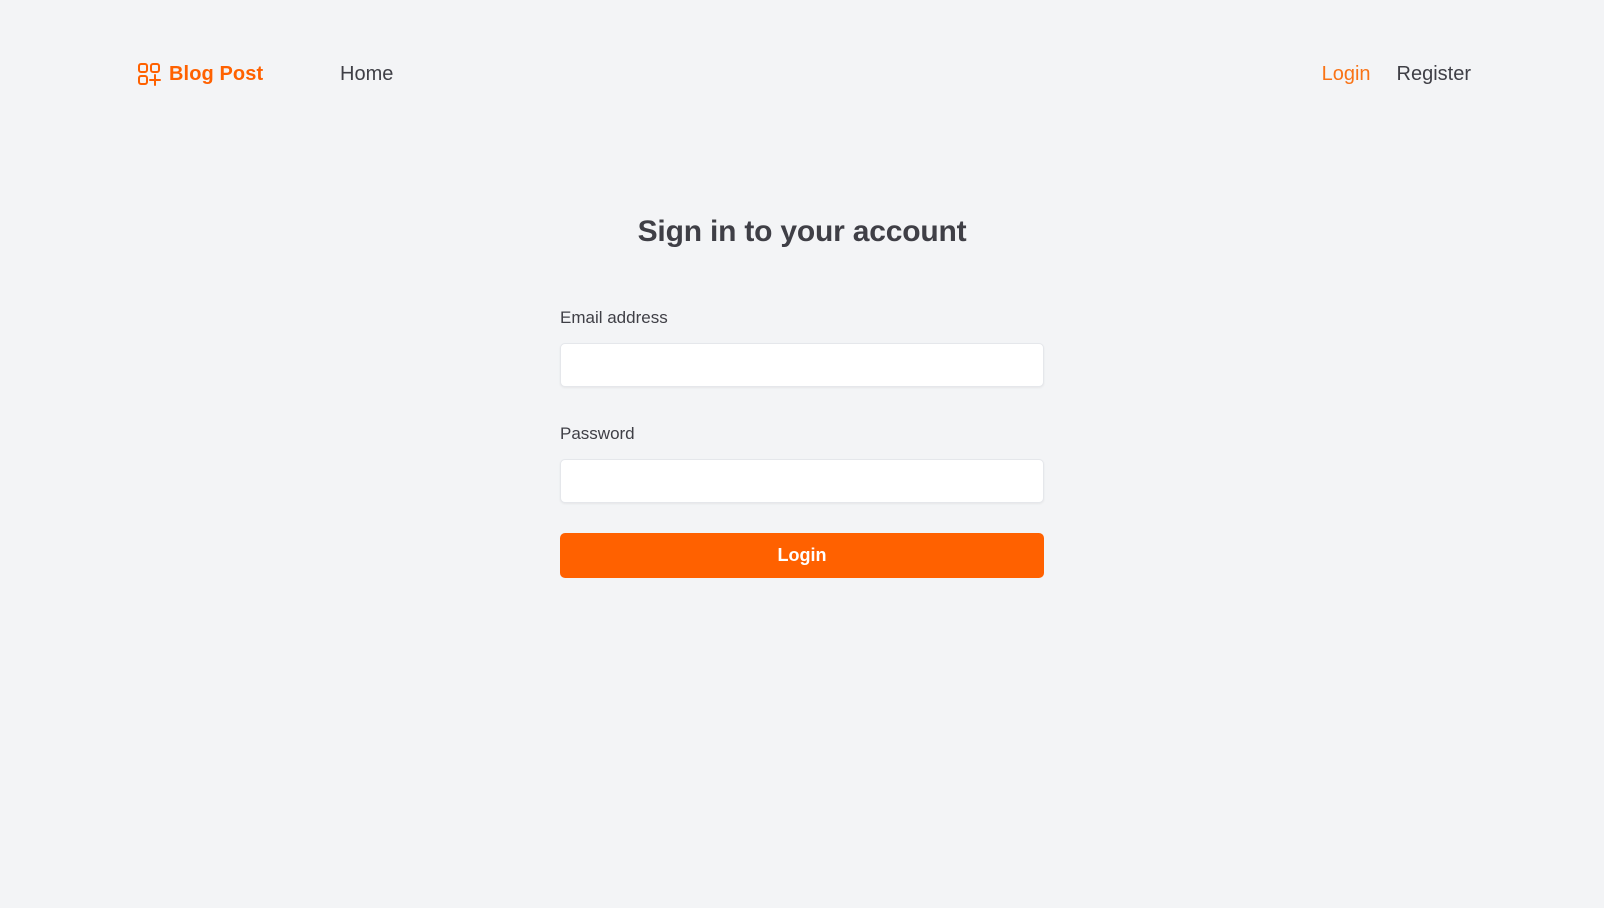  I want to click on nav-link-home: Home, so click(366, 74).